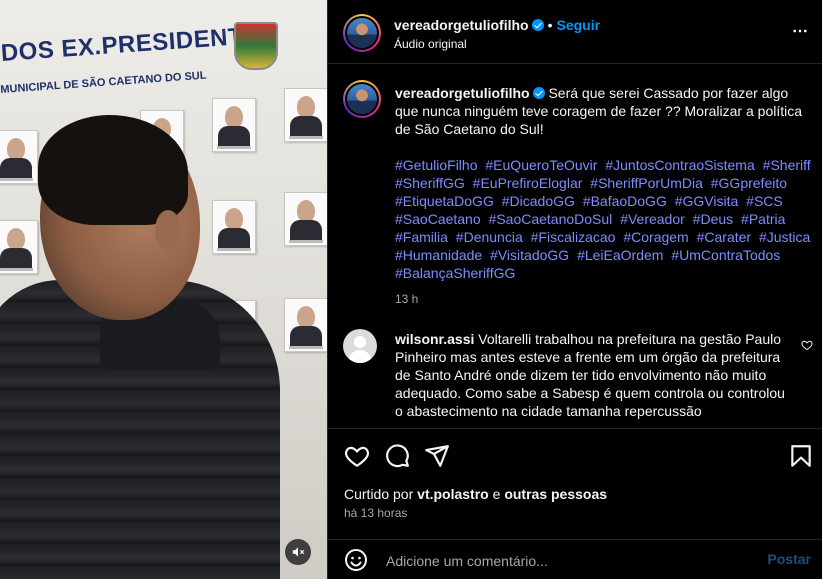  Describe the element at coordinates (655, 237) in the screenshot. I see `hashtag-link: #Coragem` at that location.